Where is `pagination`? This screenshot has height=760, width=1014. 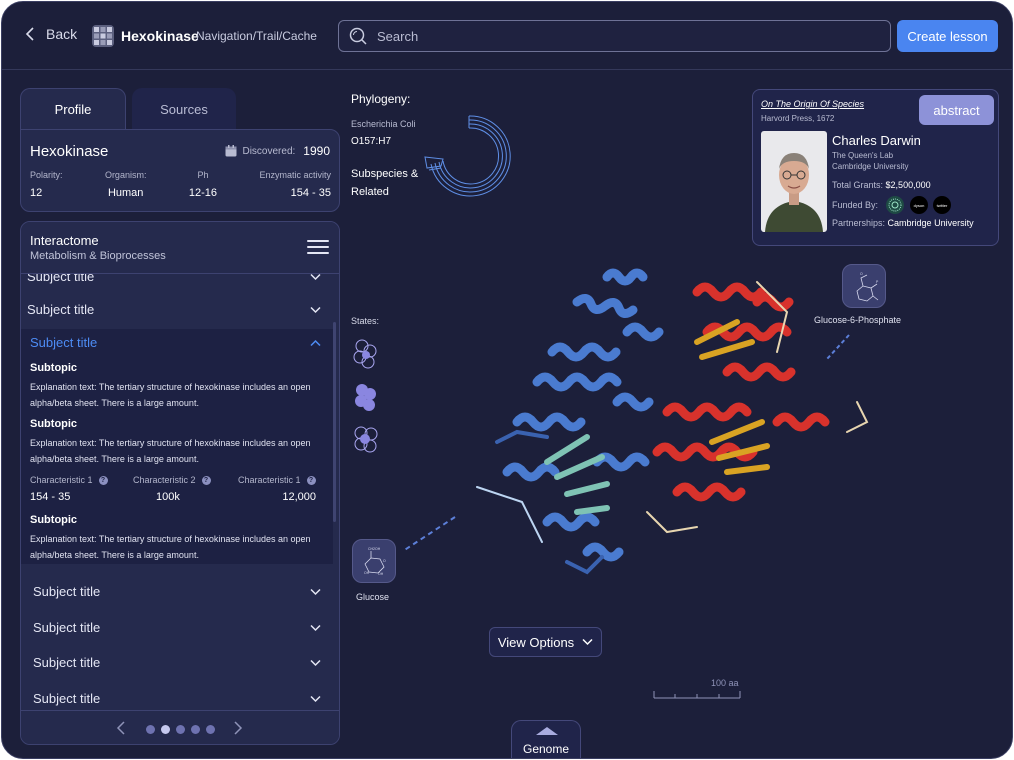 pagination is located at coordinates (180, 727).